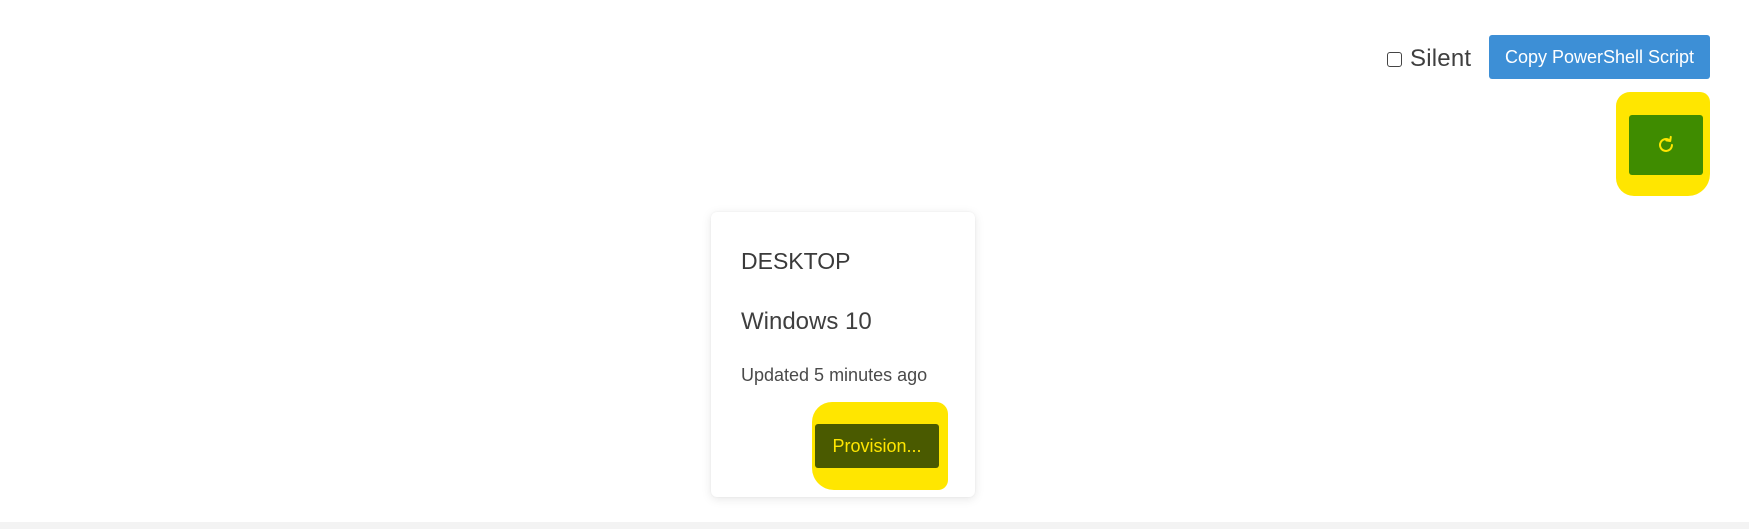 This screenshot has height=529, width=1749. I want to click on device-name: DESKTOP, so click(796, 261).